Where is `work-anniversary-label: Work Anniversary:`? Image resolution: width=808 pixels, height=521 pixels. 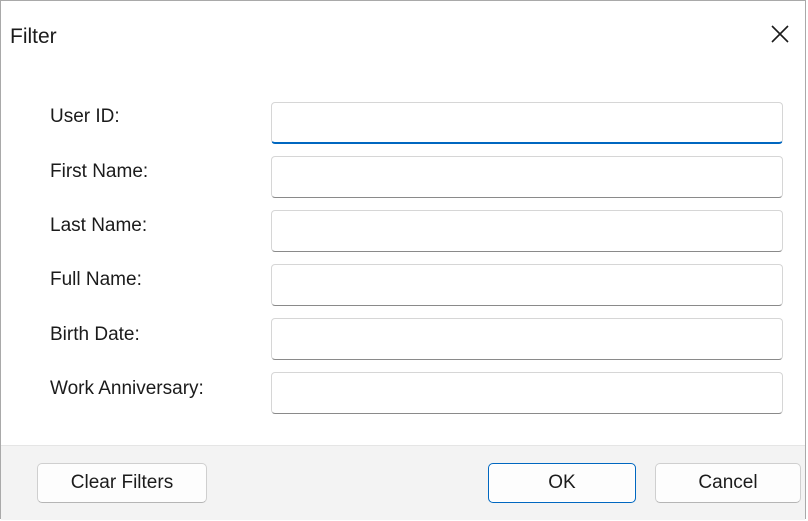
work-anniversary-label: Work Anniversary: is located at coordinates (127, 388).